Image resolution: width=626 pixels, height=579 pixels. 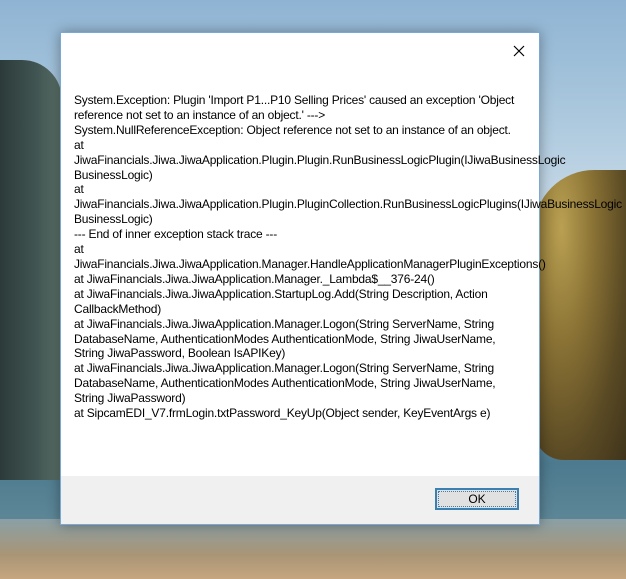 What do you see at coordinates (477, 499) in the screenshot?
I see `ok-button: OK` at bounding box center [477, 499].